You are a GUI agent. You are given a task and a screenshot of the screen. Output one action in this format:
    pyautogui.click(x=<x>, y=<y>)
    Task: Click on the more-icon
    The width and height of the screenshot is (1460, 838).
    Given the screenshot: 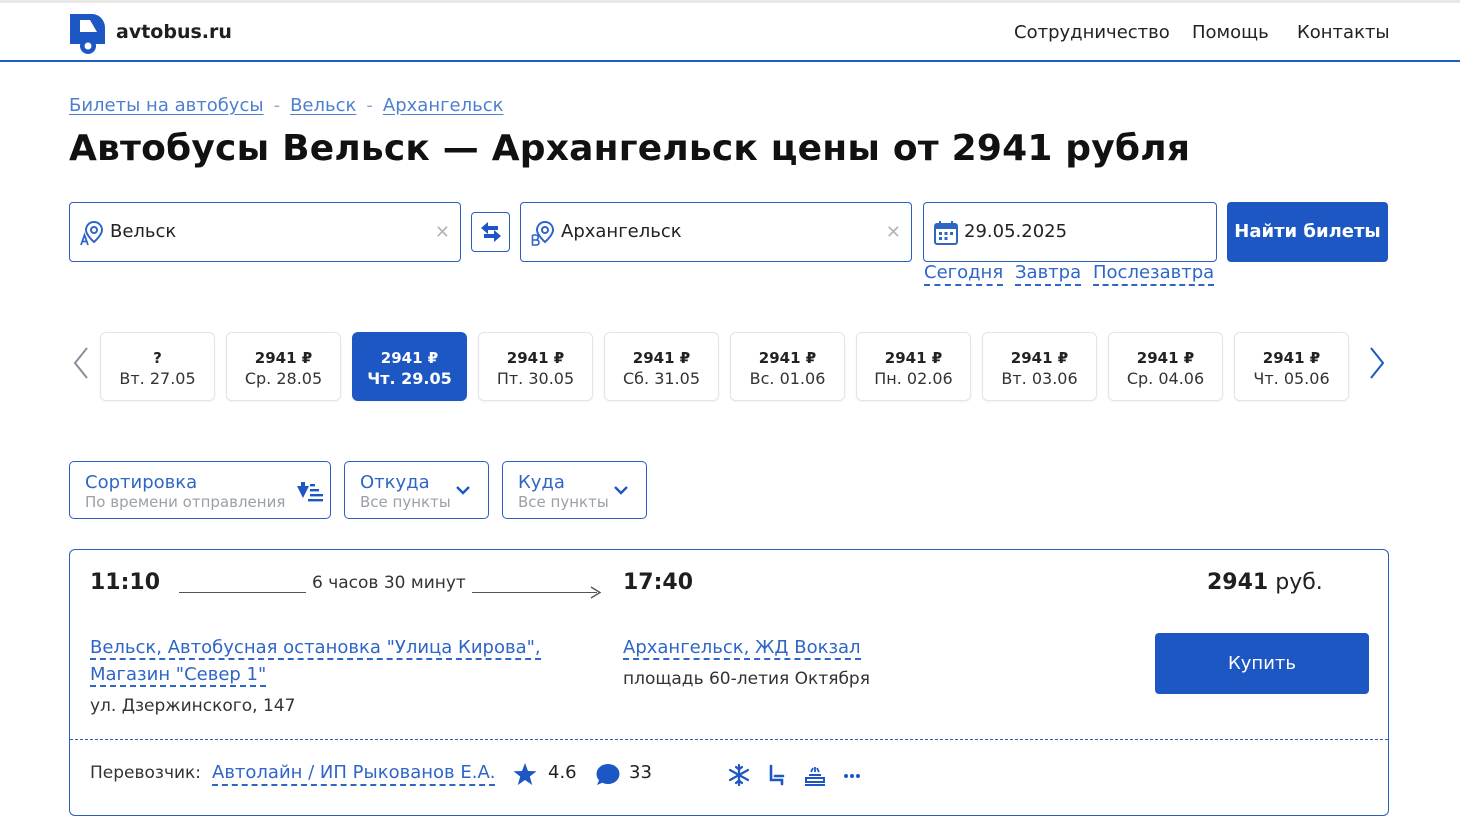 What is the action you would take?
    pyautogui.click(x=853, y=775)
    